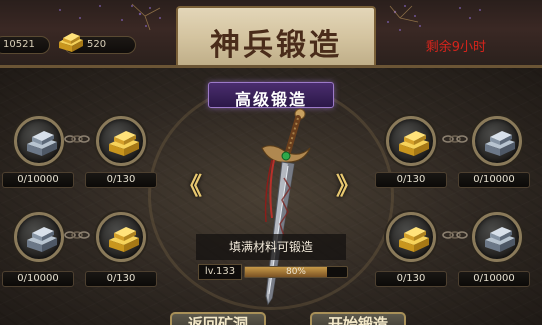 The image size is (542, 325). I want to click on slot-right-top-stone, so click(497, 141).